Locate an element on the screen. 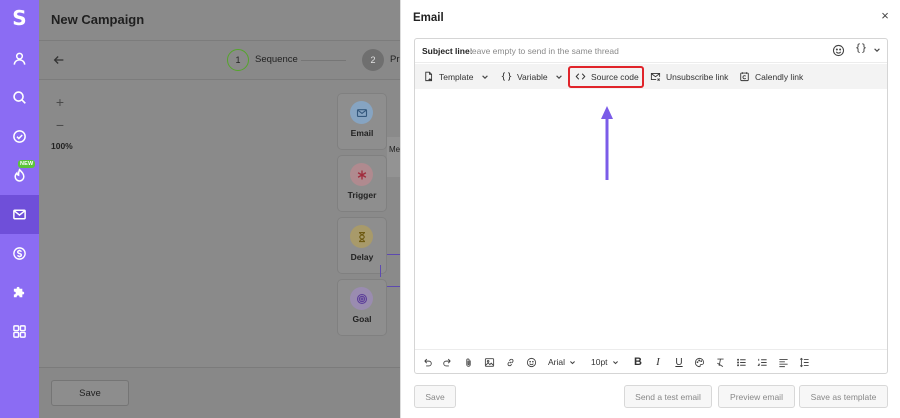  unsubscribe-label: Unsubscribe link is located at coordinates (697, 76).